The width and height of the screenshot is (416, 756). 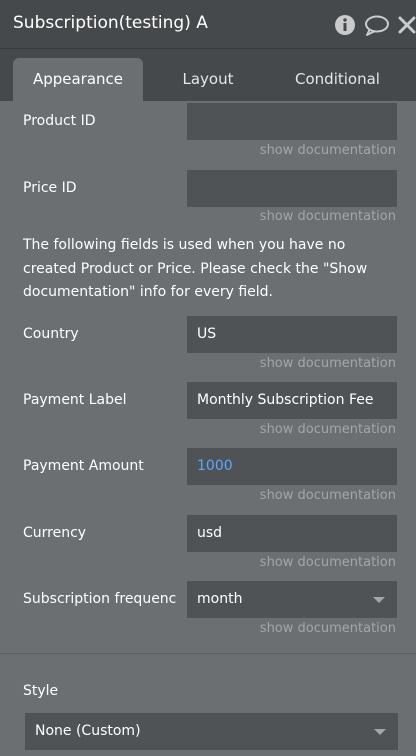 I want to click on tab-conditional: Conditional, so click(x=337, y=79).